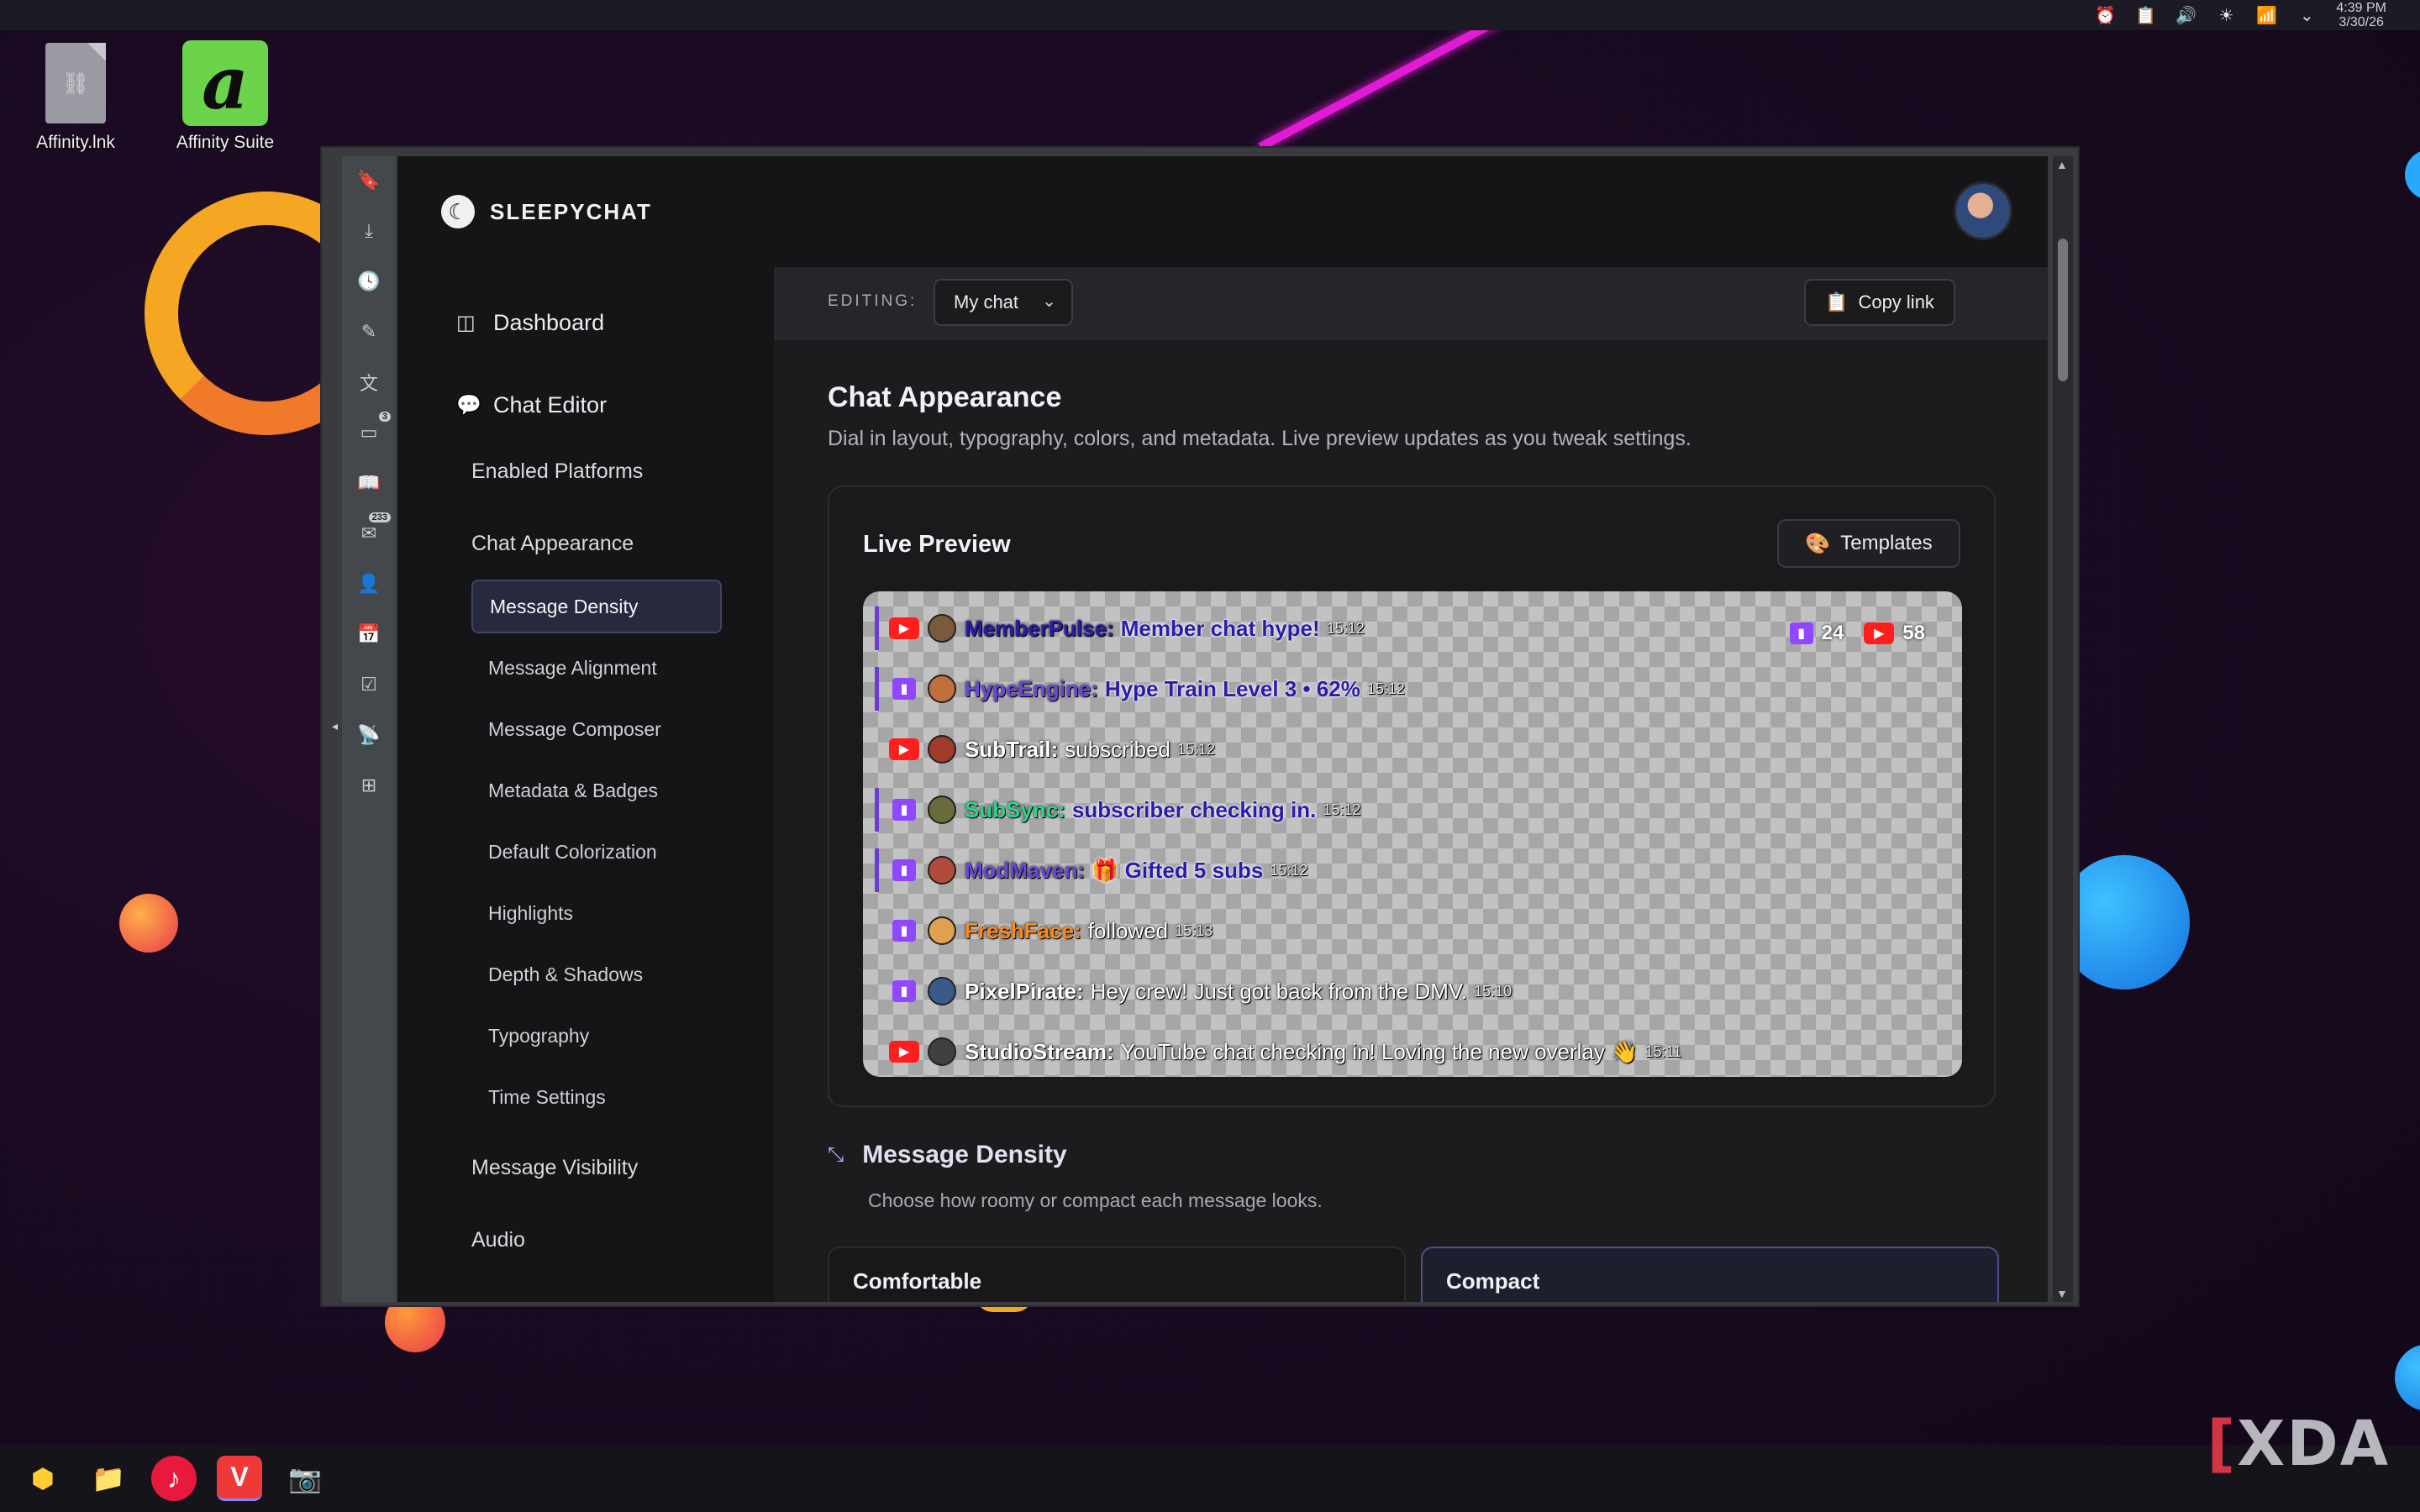 Image resolution: width=2420 pixels, height=1512 pixels. I want to click on sidebar-item-enabled-platforms: Enabled Platforms, so click(585, 471).